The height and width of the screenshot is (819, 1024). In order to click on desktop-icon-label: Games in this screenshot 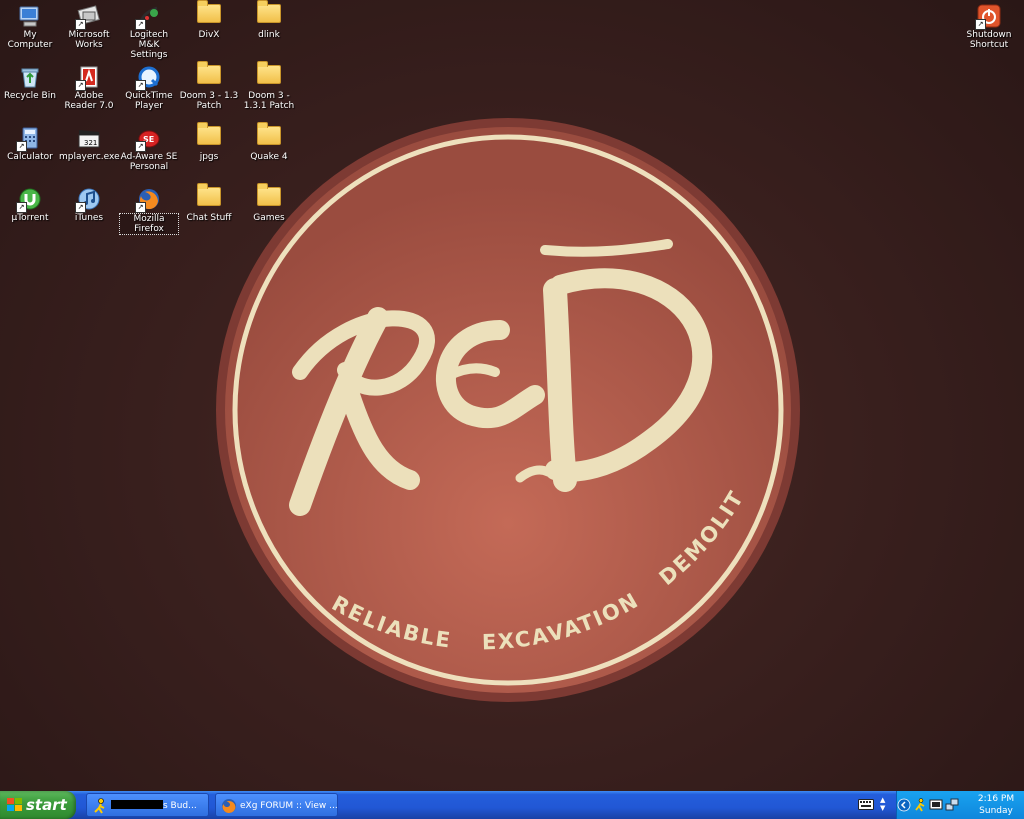, I will do `click(269, 218)`.